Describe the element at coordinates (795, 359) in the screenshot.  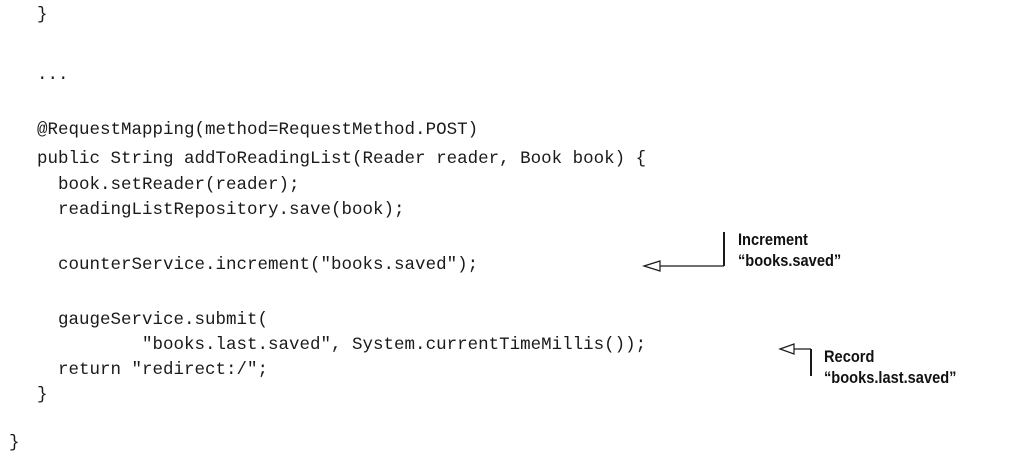
I see `callout-record-arrow` at that location.